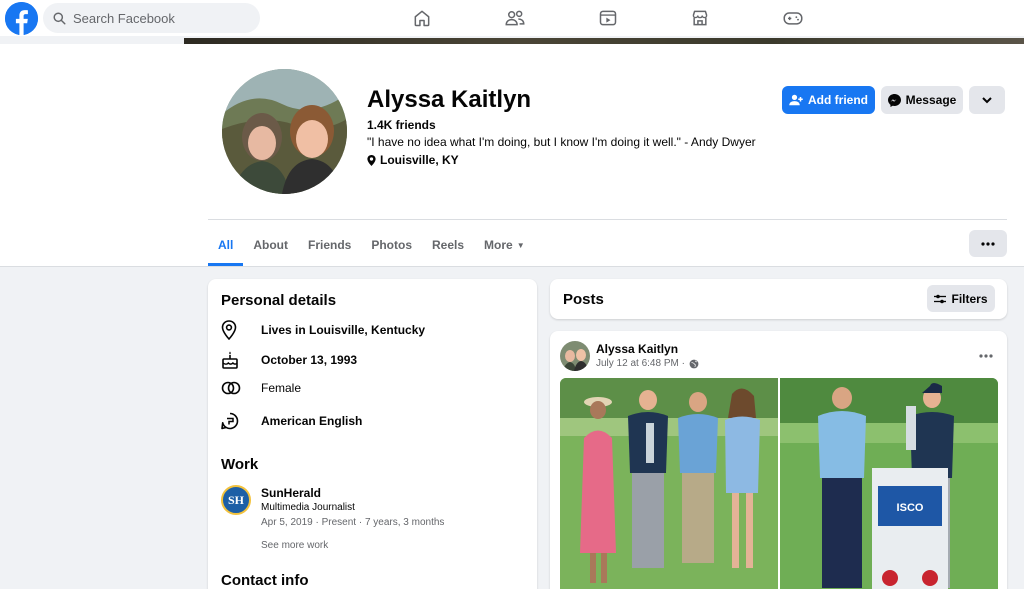  What do you see at coordinates (230, 421) in the screenshot?
I see `language-icon` at bounding box center [230, 421].